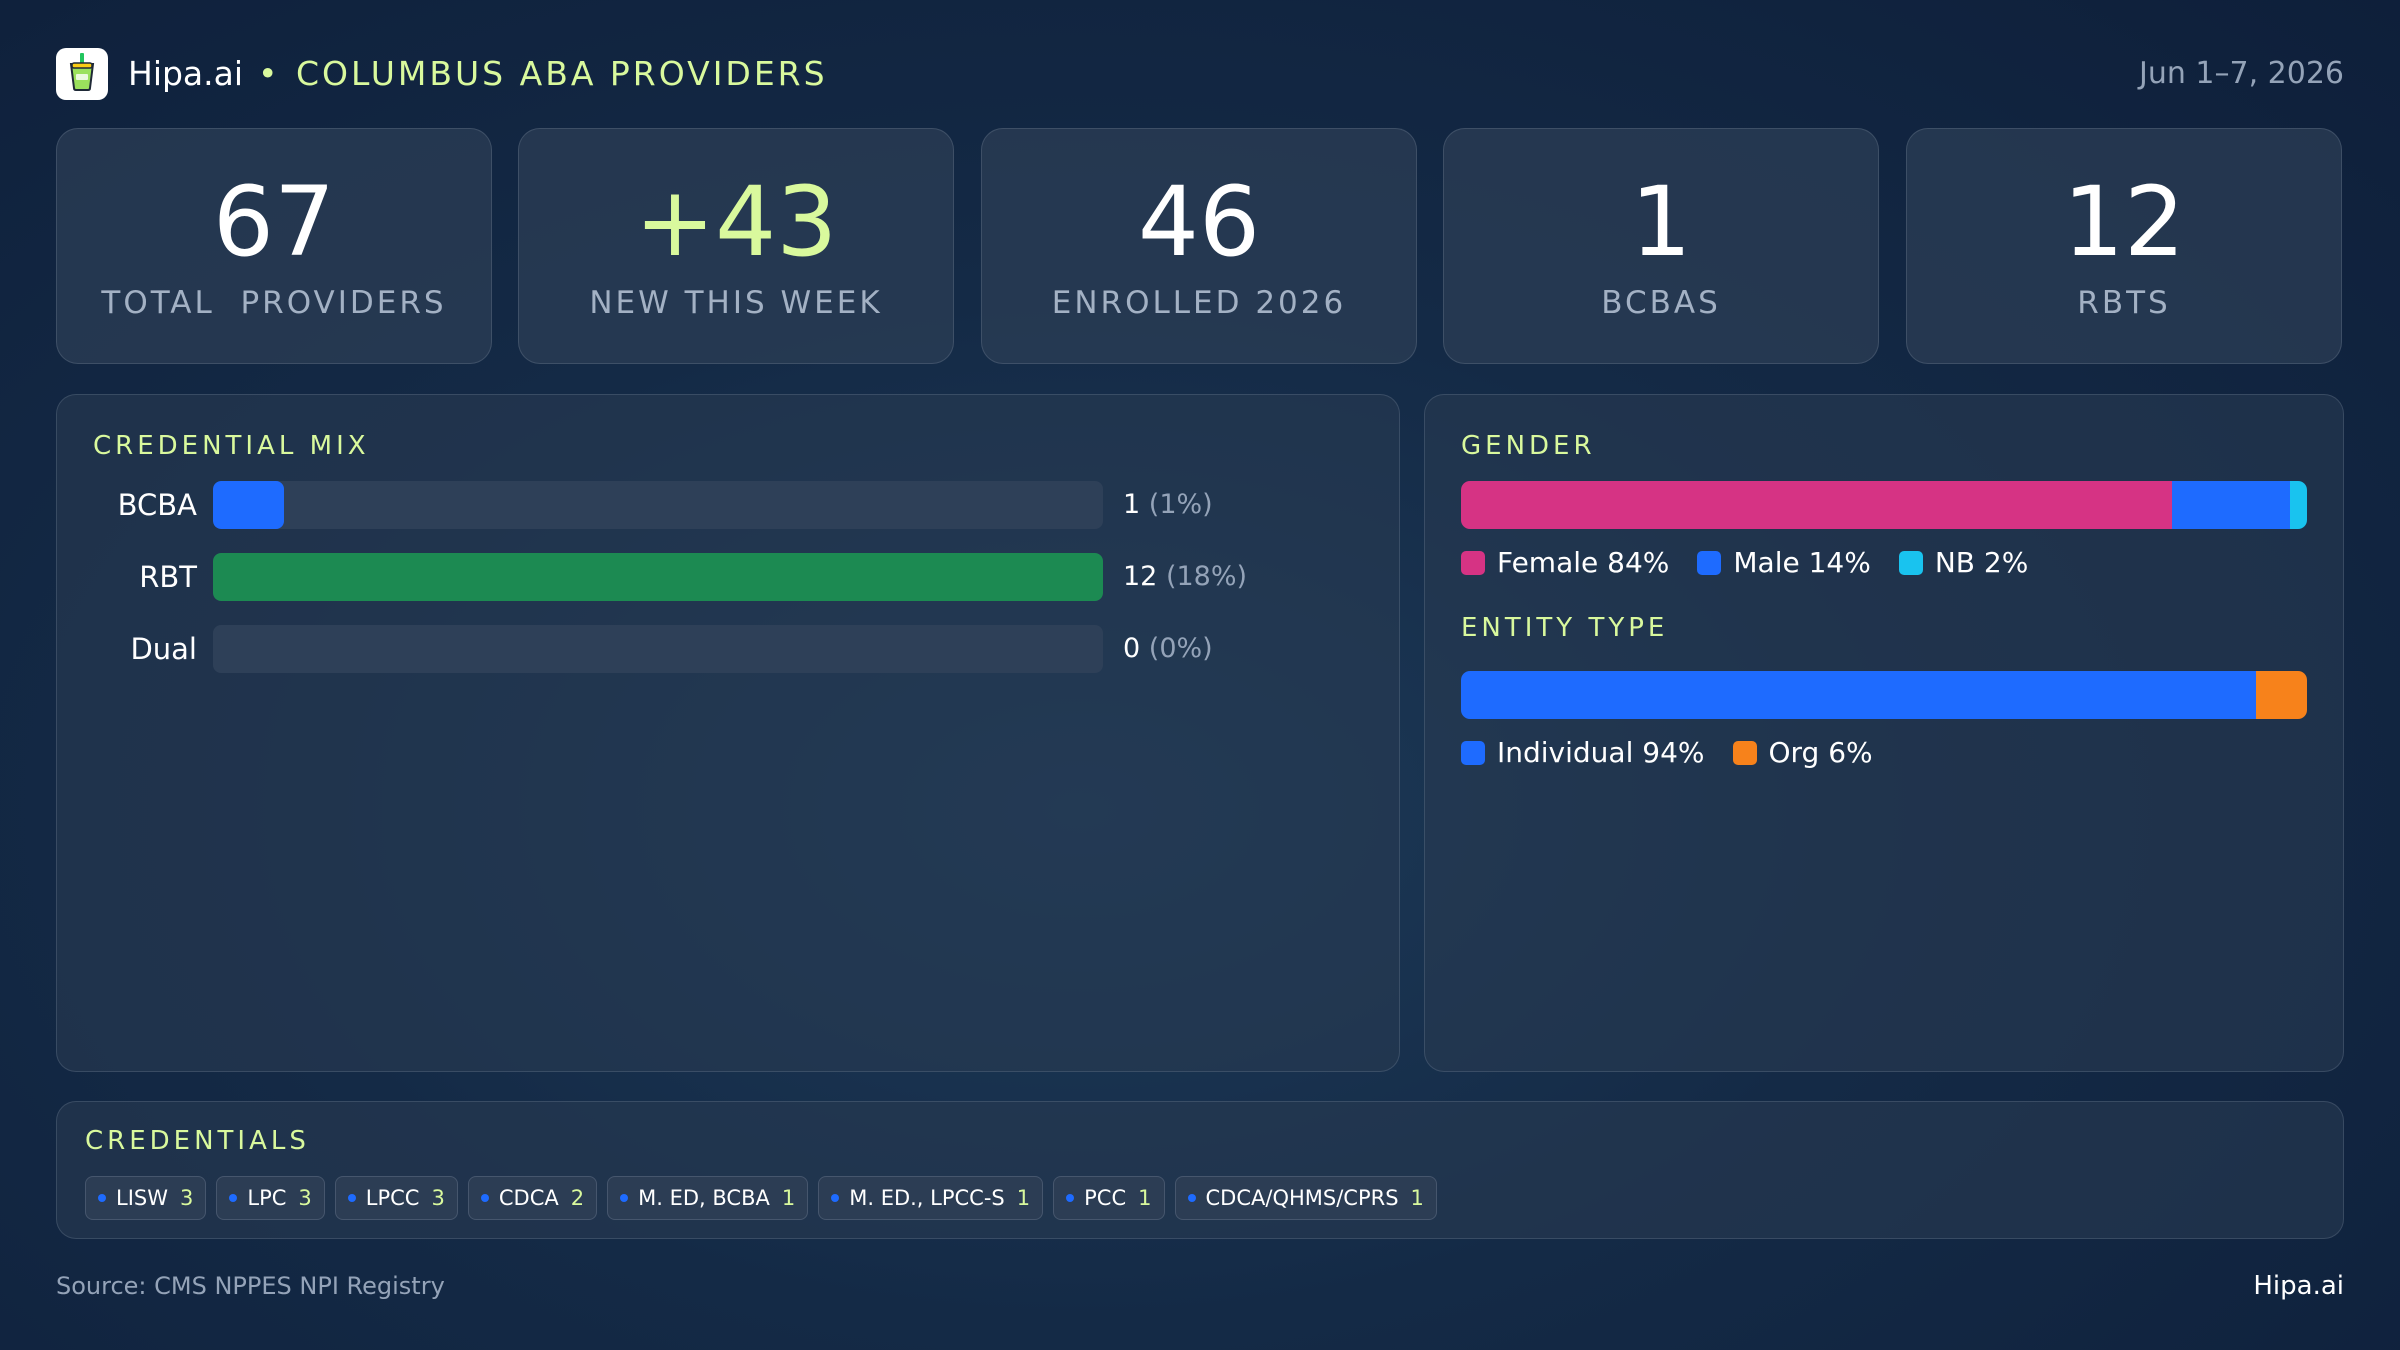 This screenshot has width=2400, height=1350. What do you see at coordinates (1528, 446) in the screenshot?
I see `section-title: GENDER` at bounding box center [1528, 446].